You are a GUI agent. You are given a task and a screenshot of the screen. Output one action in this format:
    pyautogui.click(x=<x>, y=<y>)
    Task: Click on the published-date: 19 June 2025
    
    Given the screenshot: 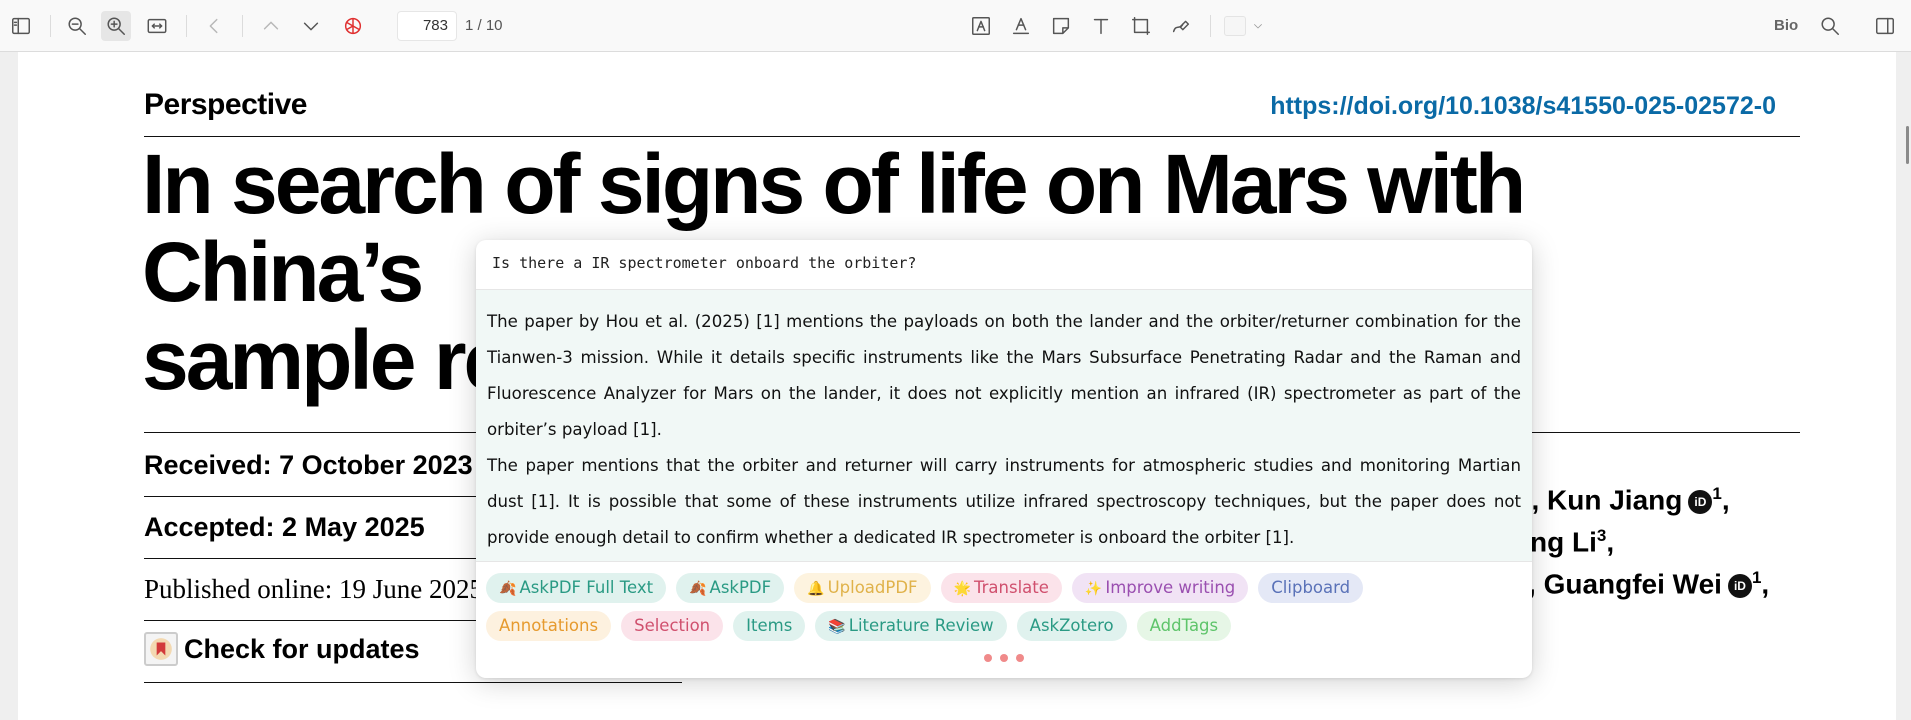 What is the action you would take?
    pyautogui.click(x=411, y=589)
    